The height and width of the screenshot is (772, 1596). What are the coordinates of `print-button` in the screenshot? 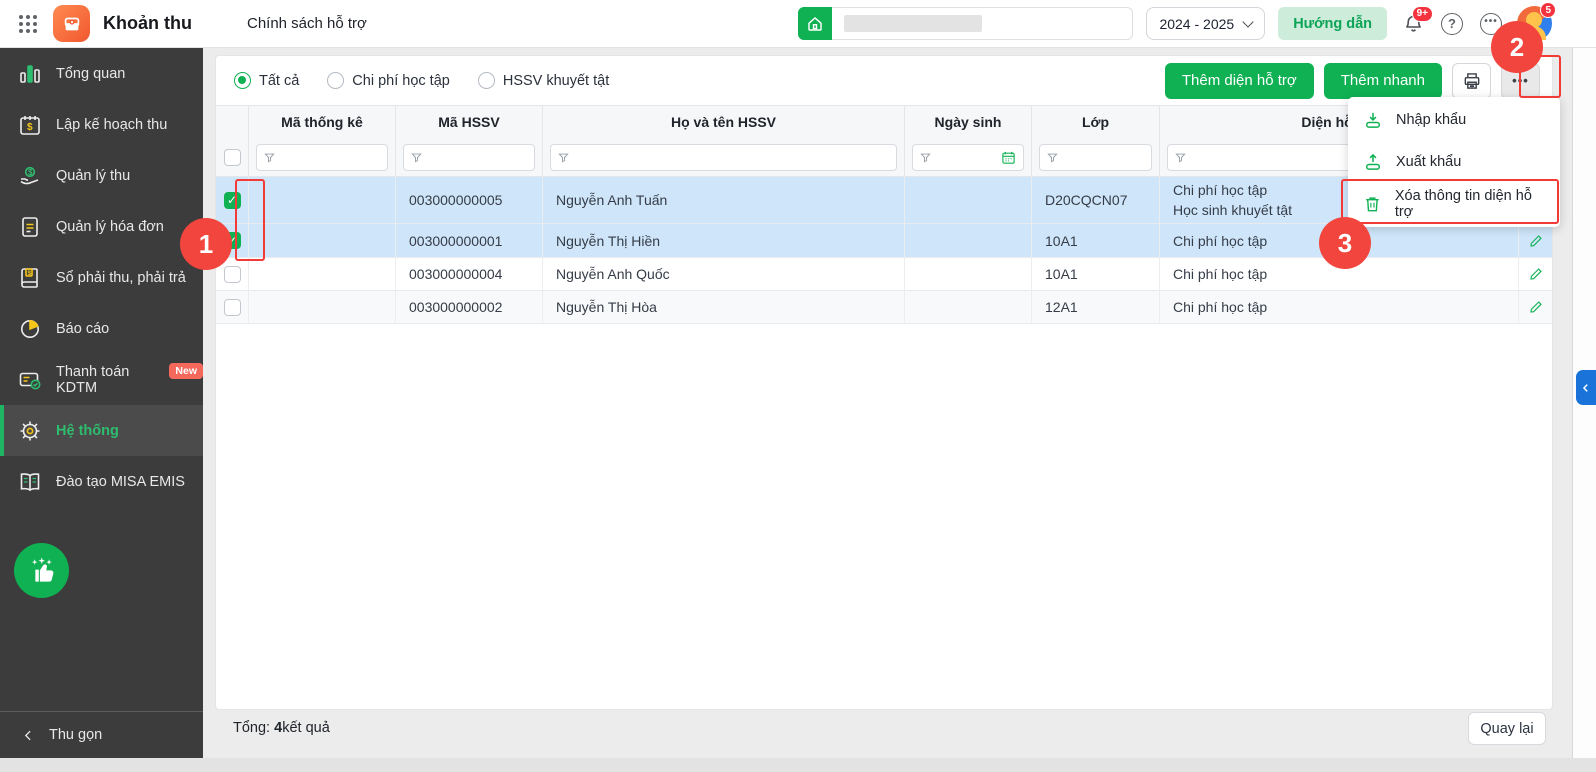 It's located at (1471, 80).